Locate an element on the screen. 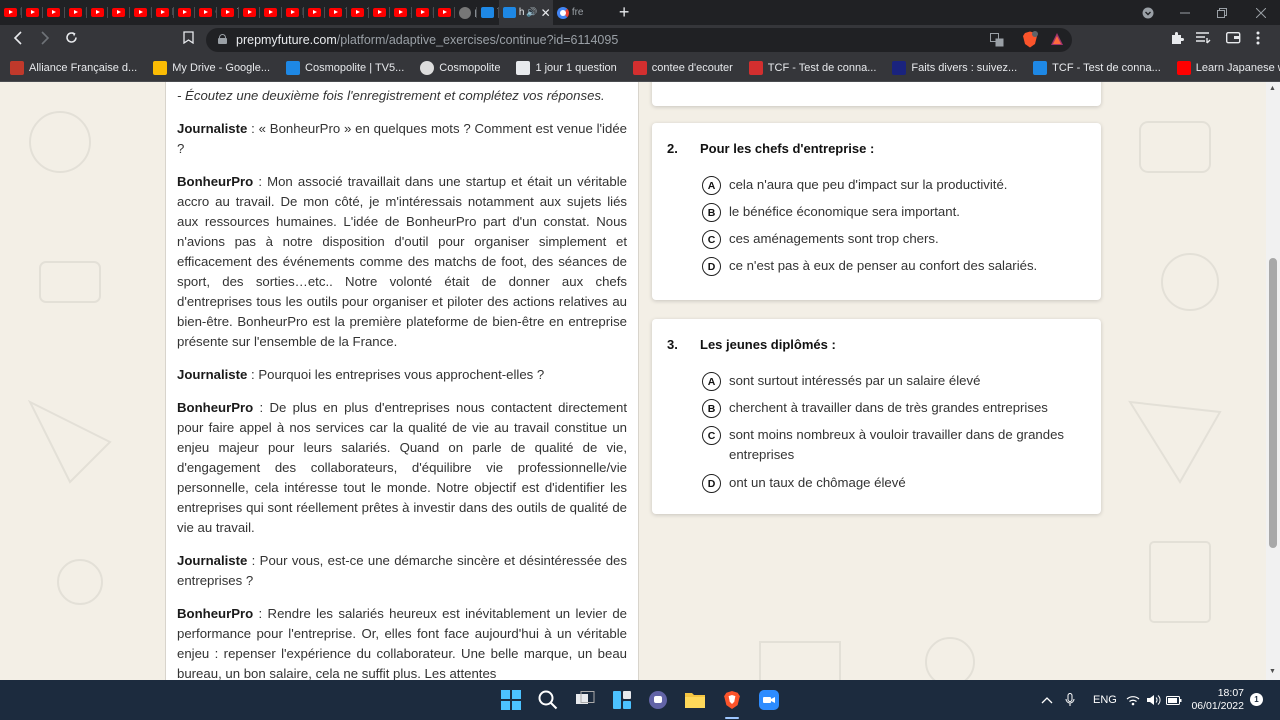 This screenshot has height=720, width=1280. file-explorer-icon is located at coordinates (695, 700).